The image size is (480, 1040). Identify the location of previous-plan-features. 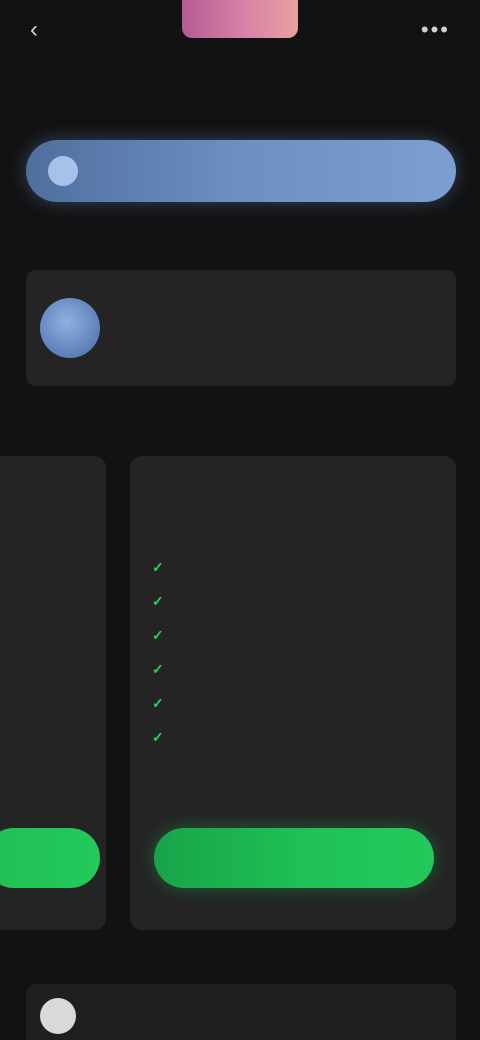
(50, 564).